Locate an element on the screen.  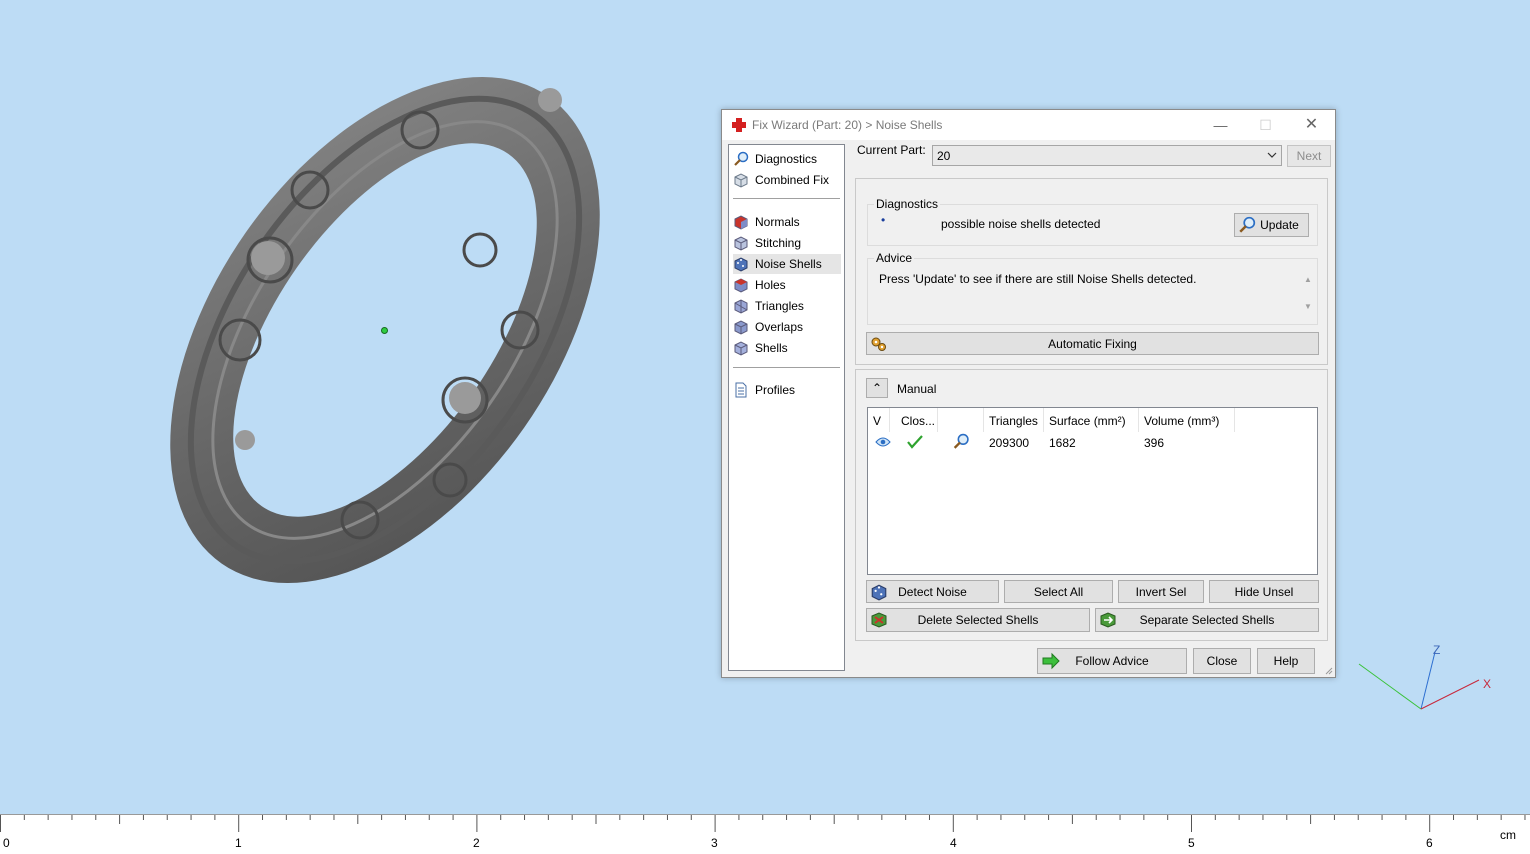
separate-shell-icon is located at coordinates (1108, 620).